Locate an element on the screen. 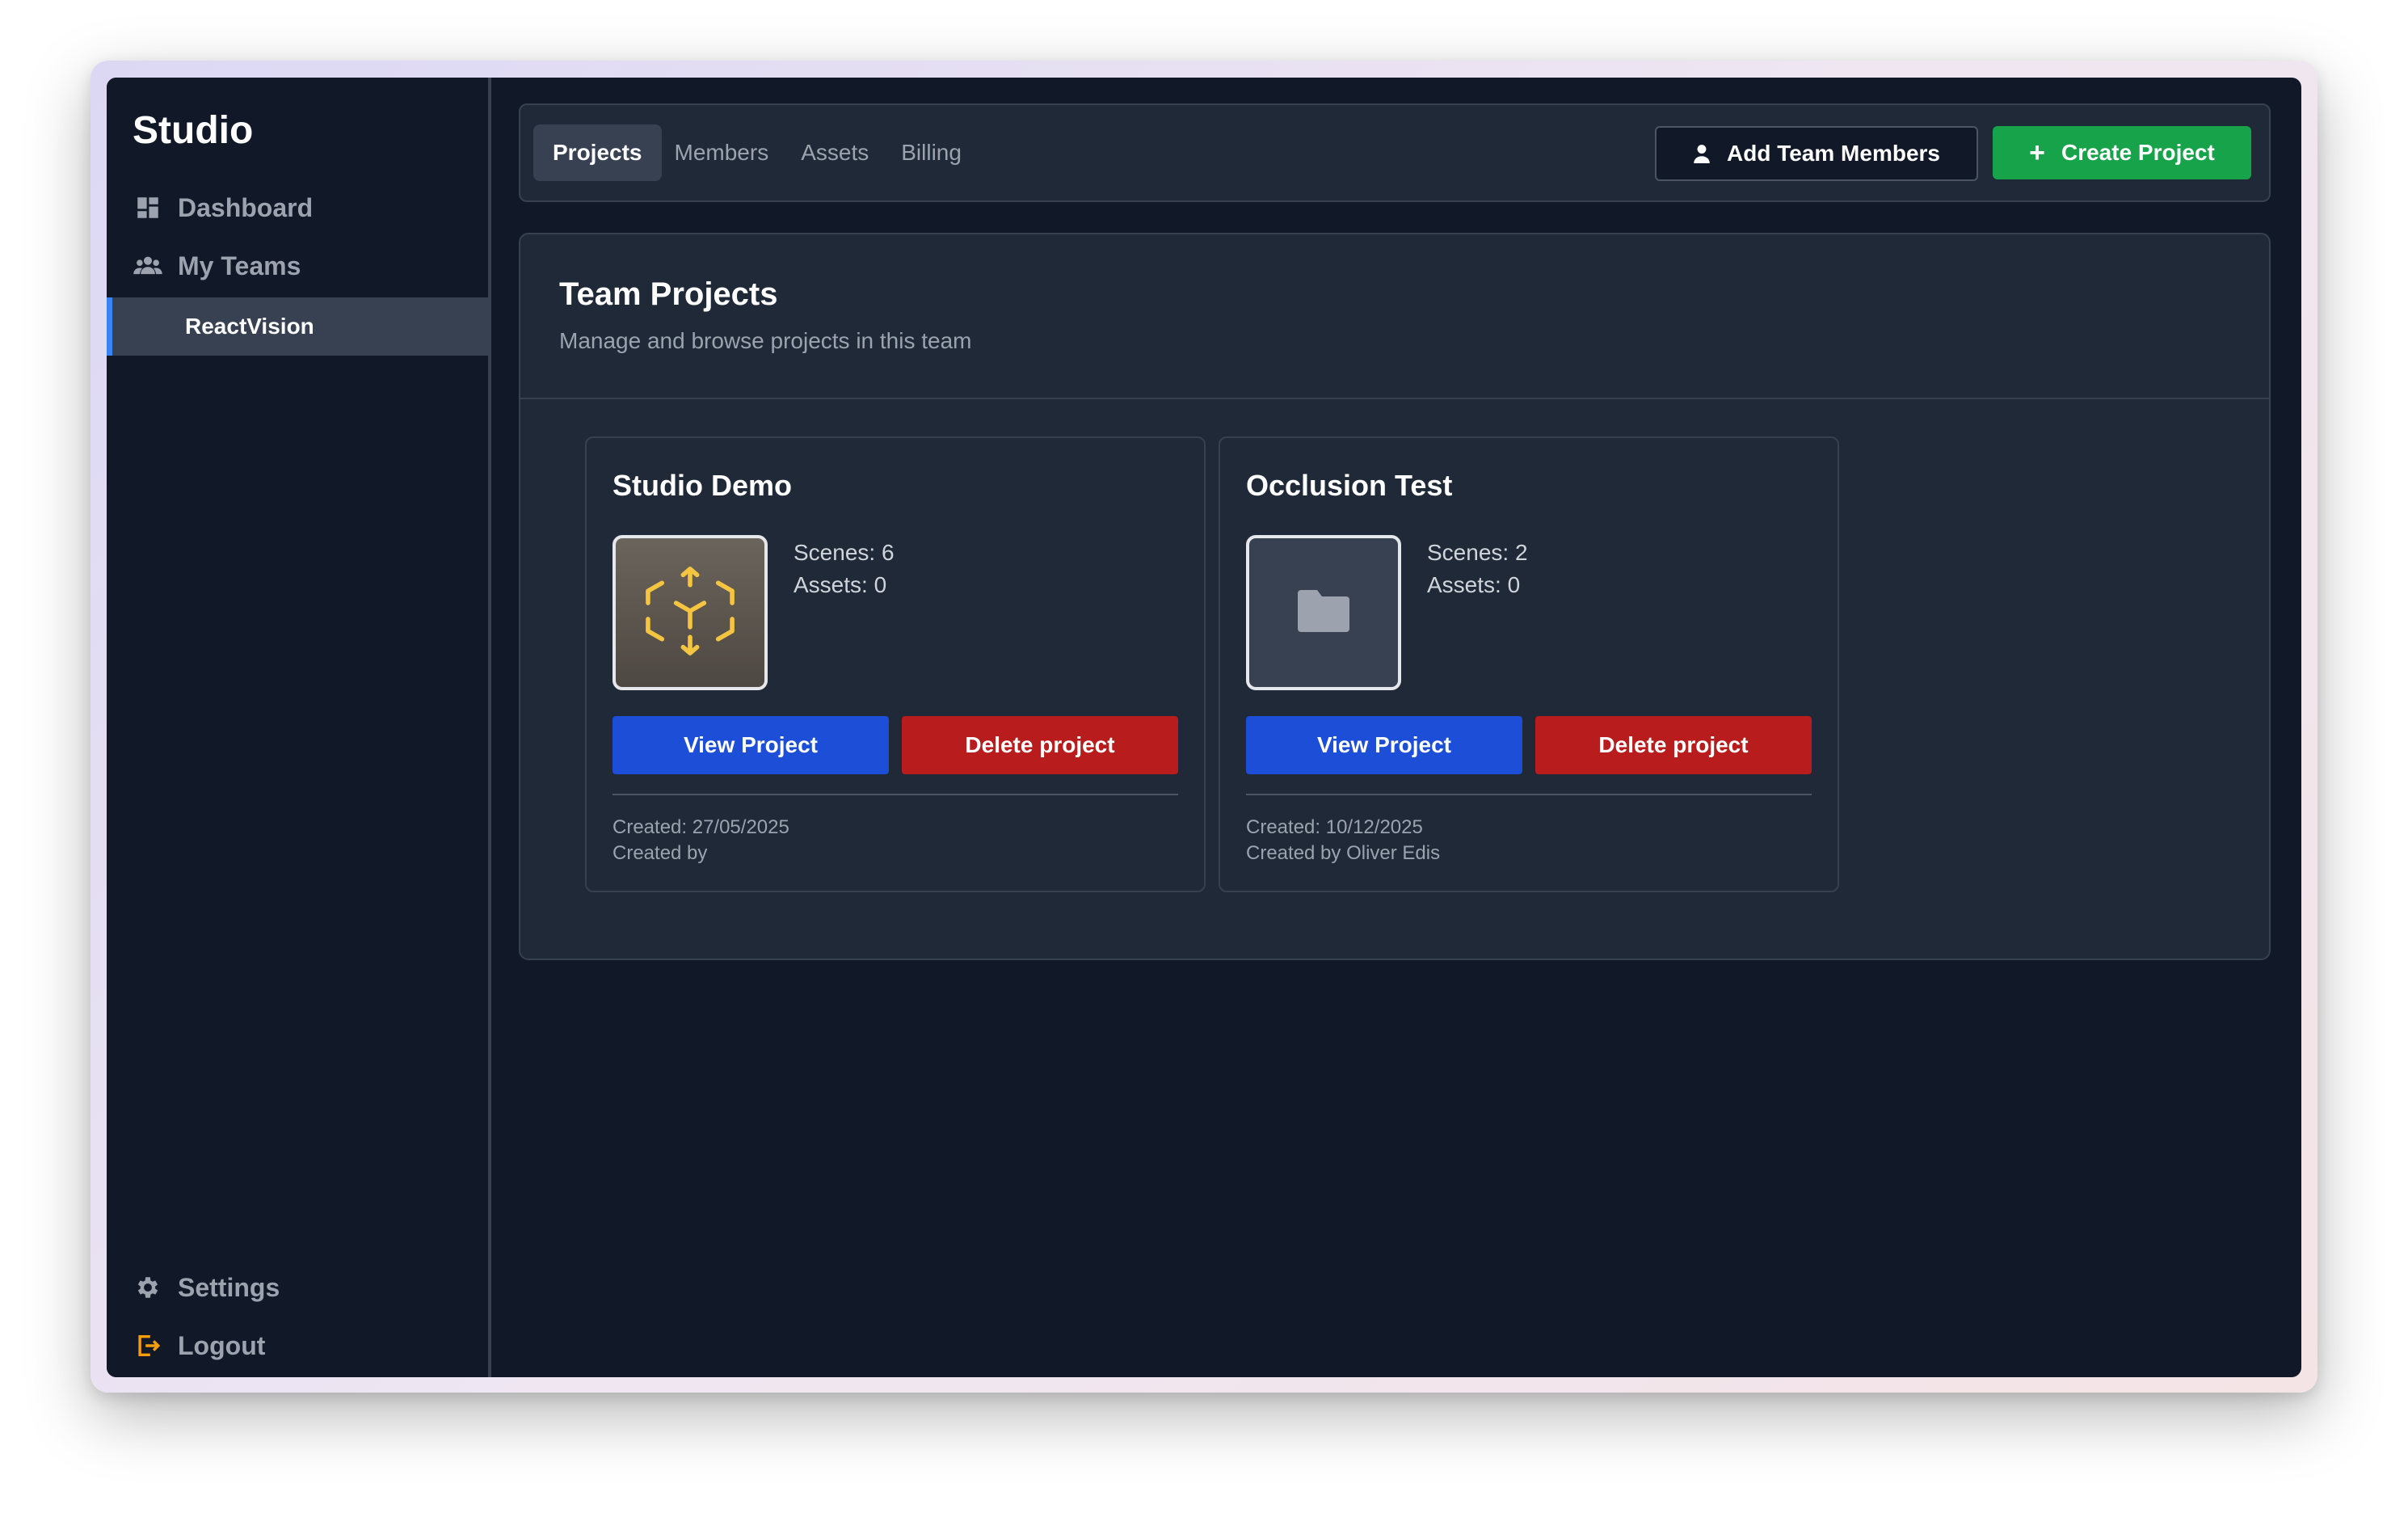  plus-icon: + is located at coordinates (2037, 153).